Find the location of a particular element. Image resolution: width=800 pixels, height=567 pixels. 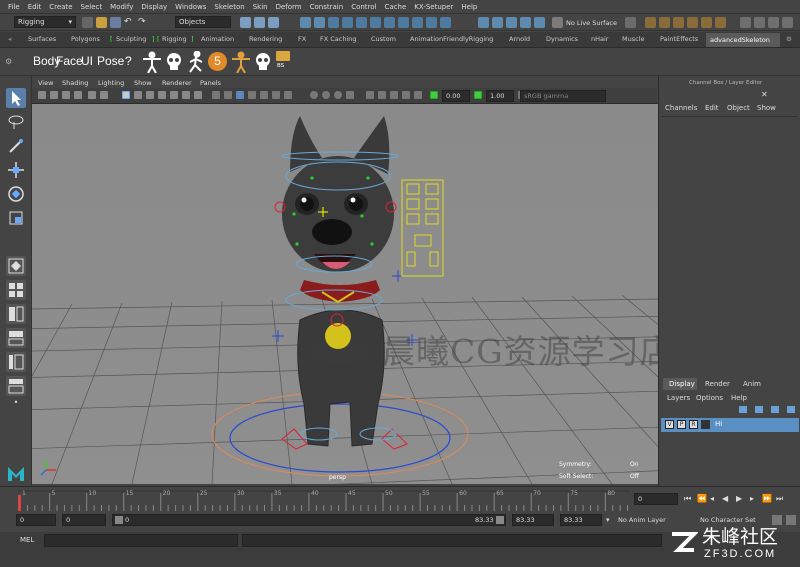

render-mask-icon is located at coordinates (389, 22).